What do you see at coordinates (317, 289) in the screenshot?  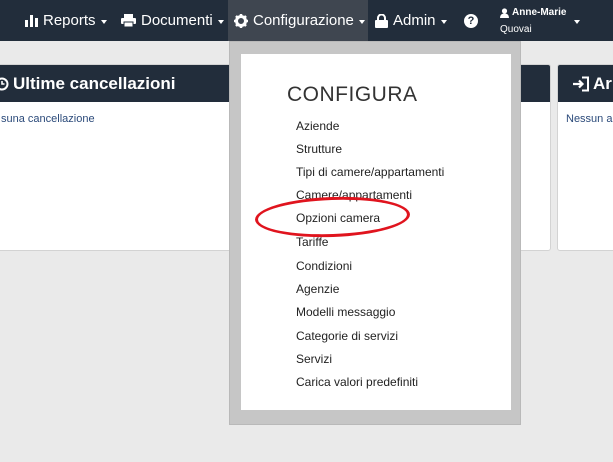 I see `menu-item-agenzie: Agenzie` at bounding box center [317, 289].